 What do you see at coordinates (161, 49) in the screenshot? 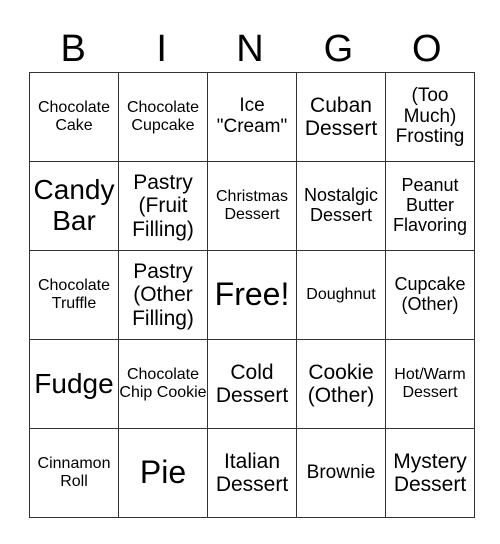
I see `header-letter-i: I` at bounding box center [161, 49].